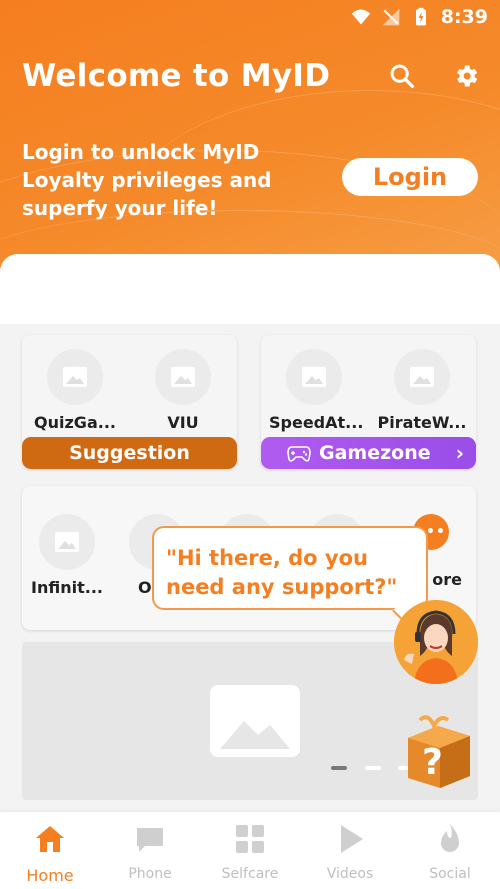 The height and width of the screenshot is (889, 500). Describe the element at coordinates (373, 768) in the screenshot. I see `carousel-dot` at that location.